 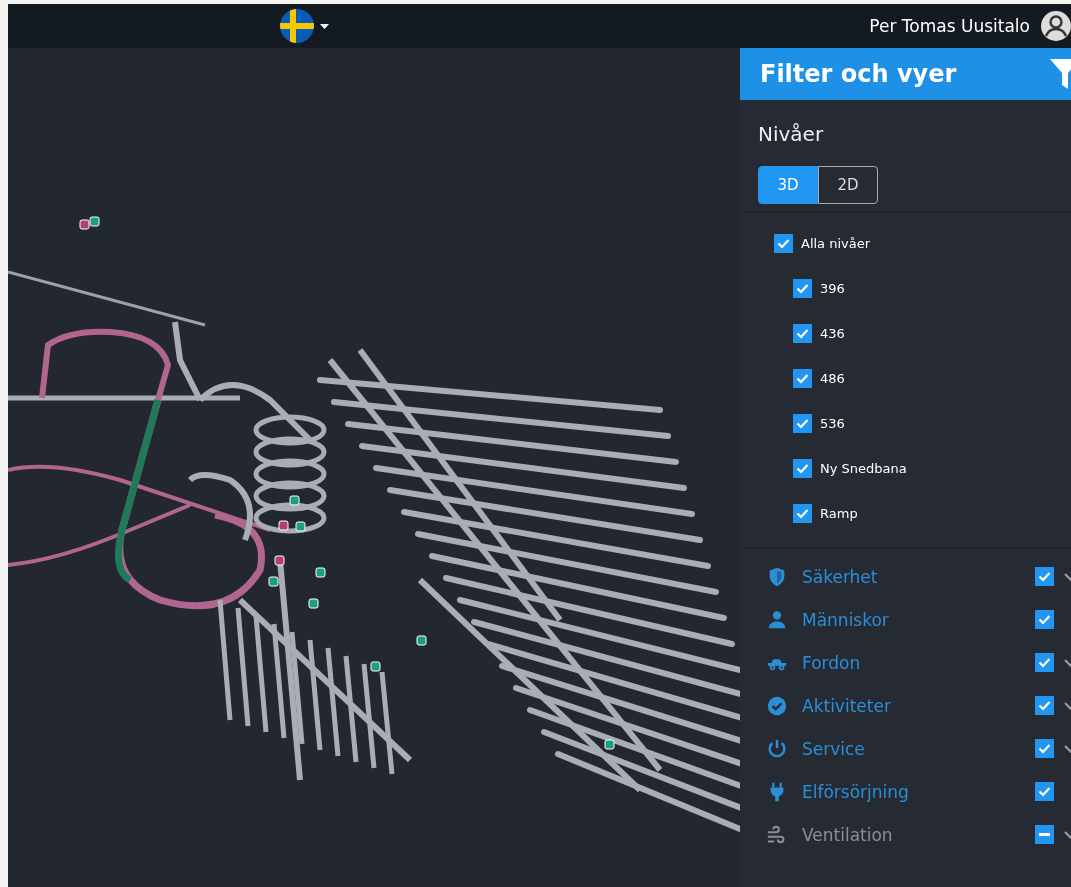 What do you see at coordinates (831, 662) in the screenshot?
I see `category-label: Fordon` at bounding box center [831, 662].